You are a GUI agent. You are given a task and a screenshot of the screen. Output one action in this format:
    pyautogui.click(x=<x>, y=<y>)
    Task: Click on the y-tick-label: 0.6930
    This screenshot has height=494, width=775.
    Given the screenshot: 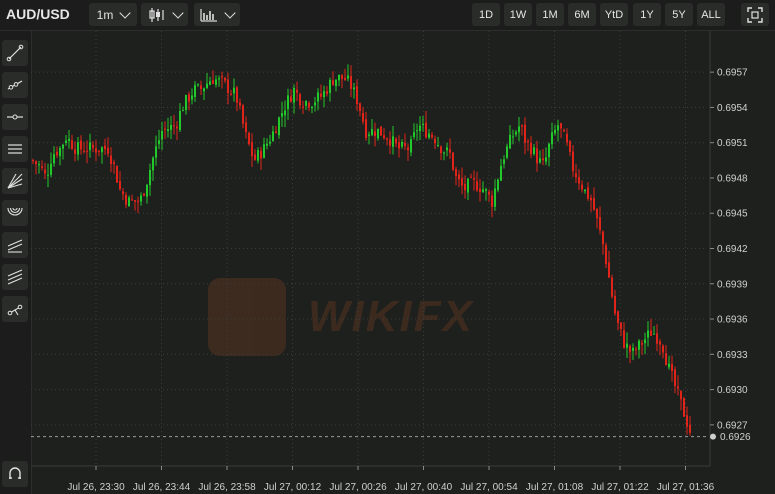 What is the action you would take?
    pyautogui.click(x=732, y=390)
    